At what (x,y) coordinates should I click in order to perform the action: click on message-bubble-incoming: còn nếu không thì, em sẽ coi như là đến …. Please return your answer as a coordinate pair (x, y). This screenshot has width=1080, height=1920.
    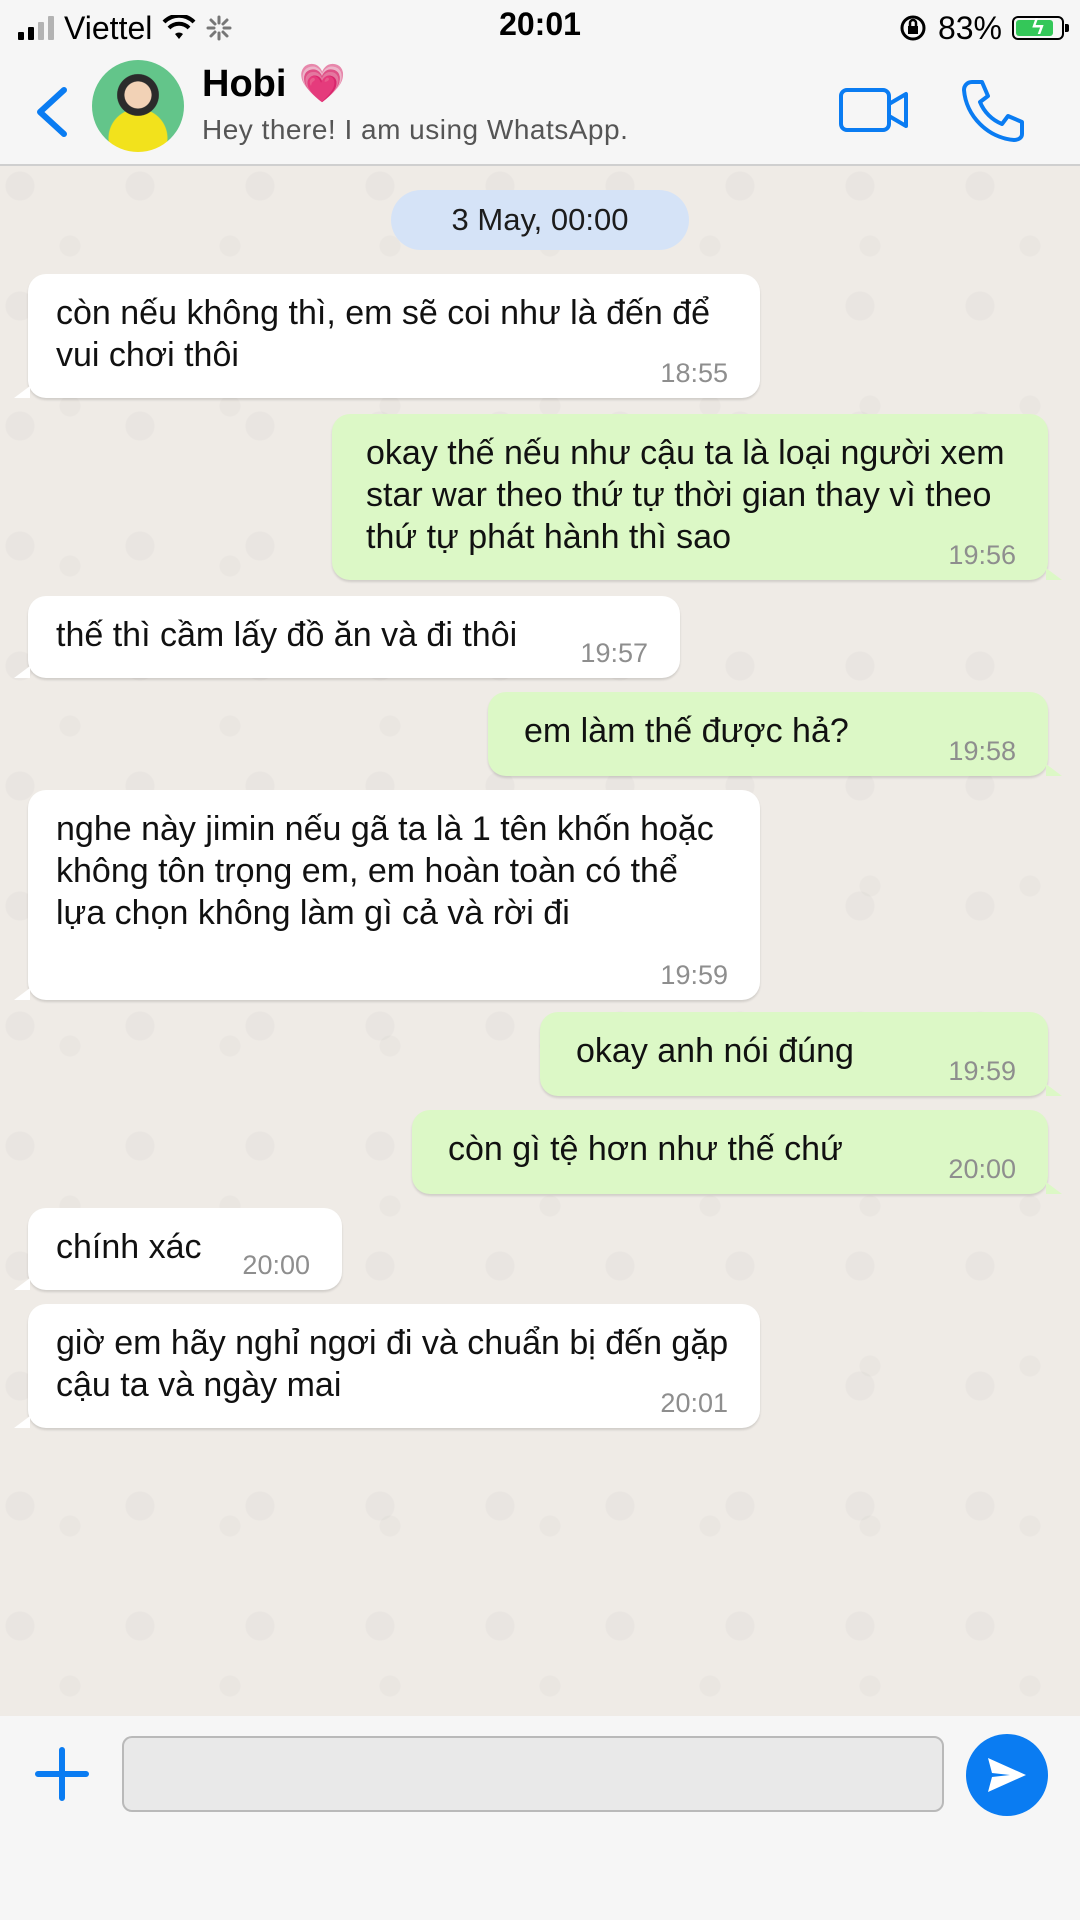
    Looking at the image, I should click on (387, 336).